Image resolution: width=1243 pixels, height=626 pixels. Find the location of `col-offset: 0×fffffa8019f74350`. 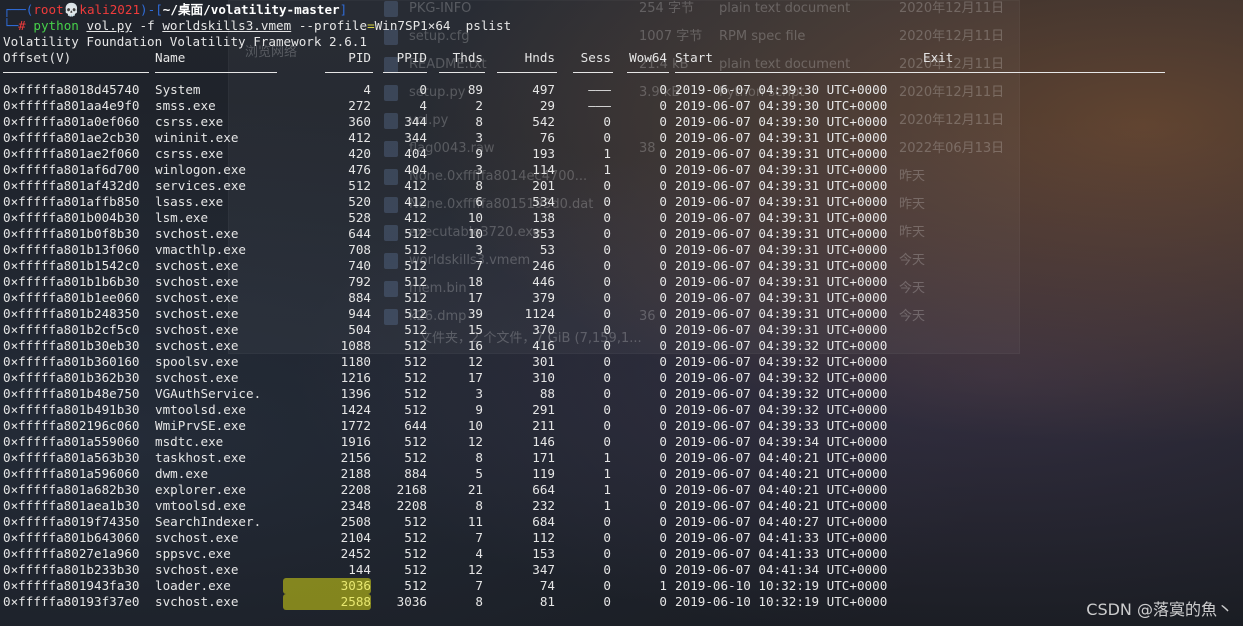

col-offset: 0×fffffa8019f74350 is located at coordinates (71, 521).